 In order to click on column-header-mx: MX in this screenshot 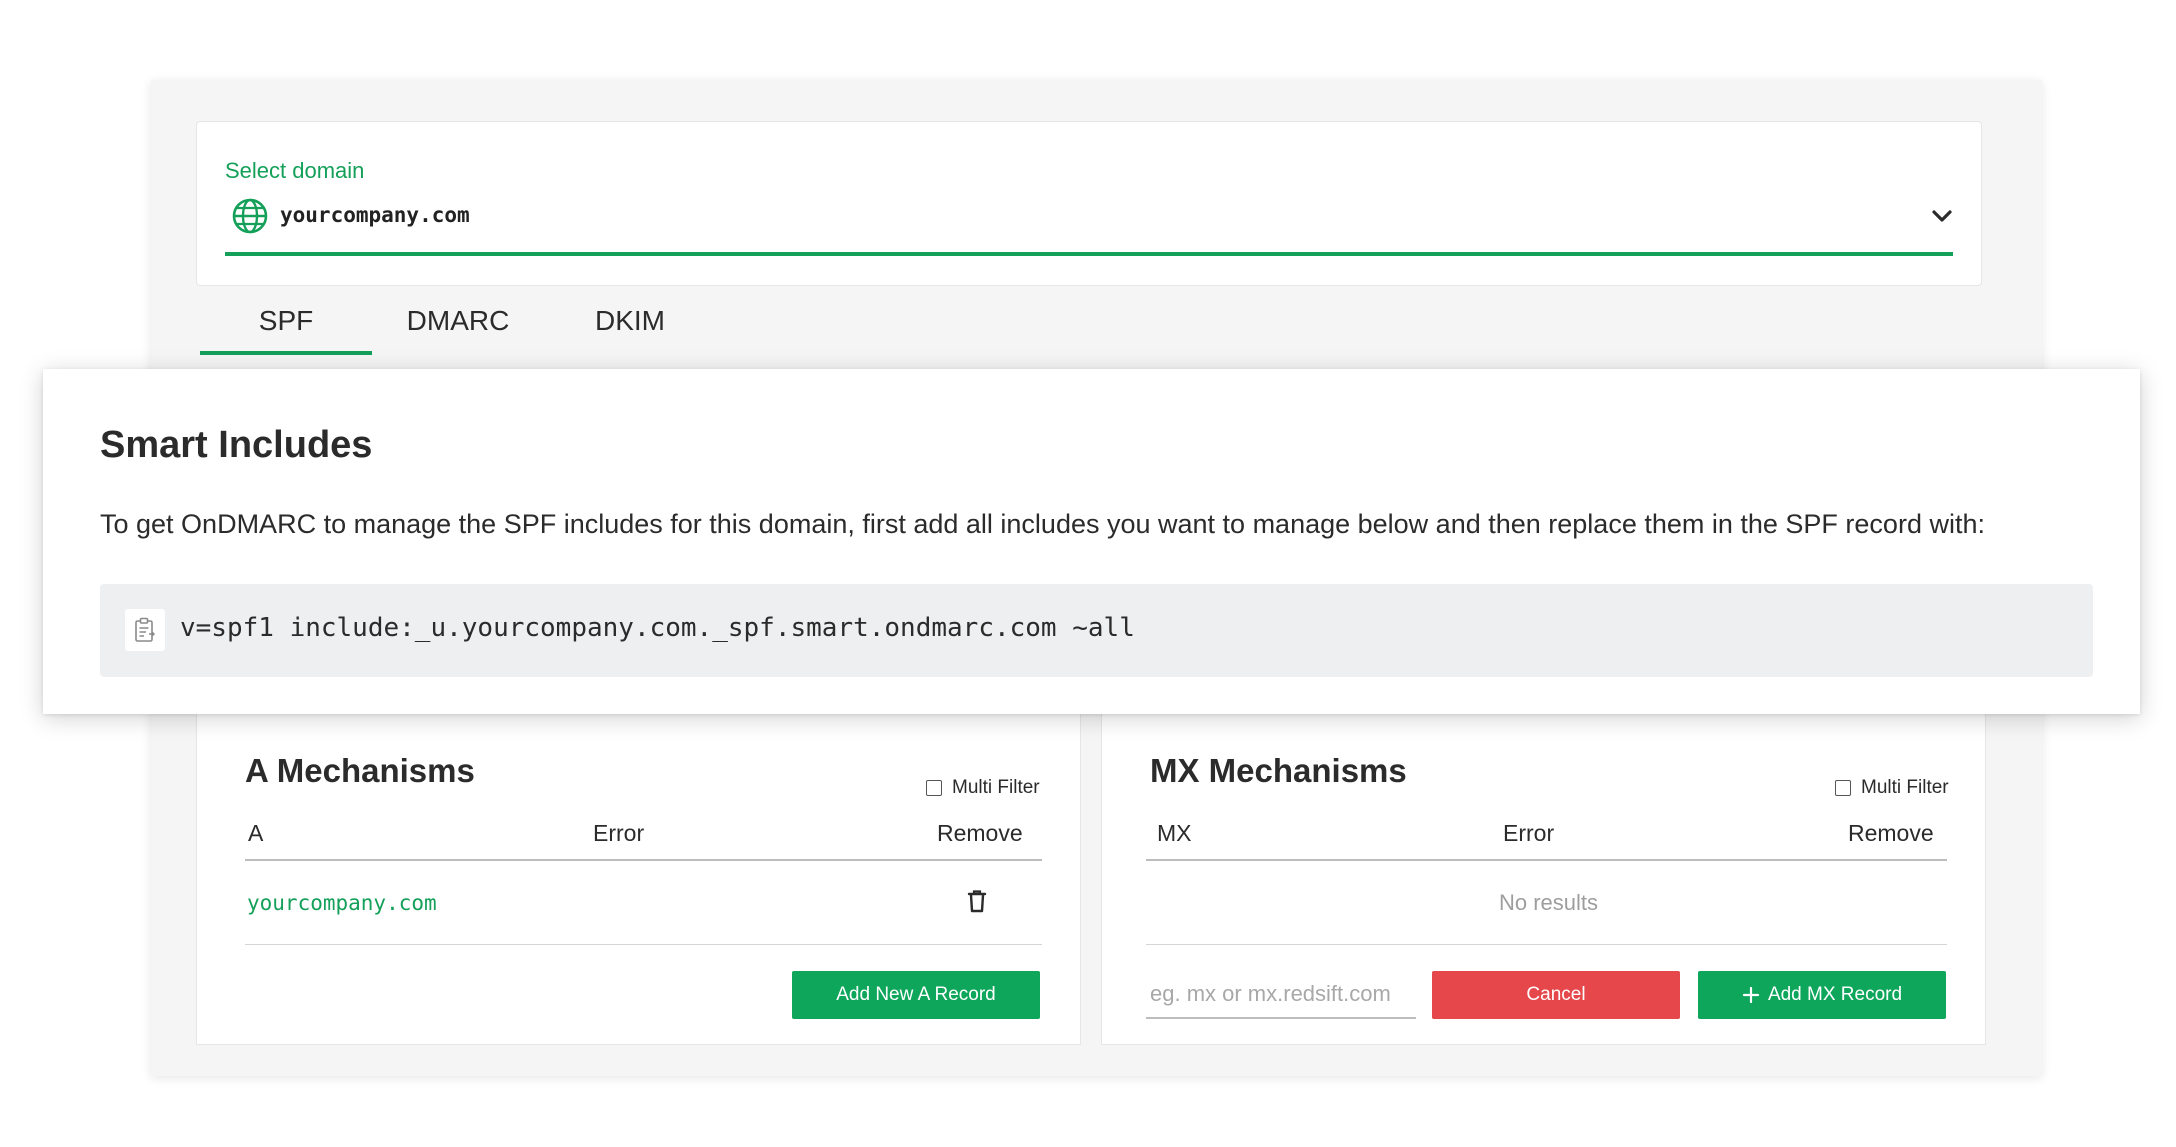, I will do `click(1174, 833)`.